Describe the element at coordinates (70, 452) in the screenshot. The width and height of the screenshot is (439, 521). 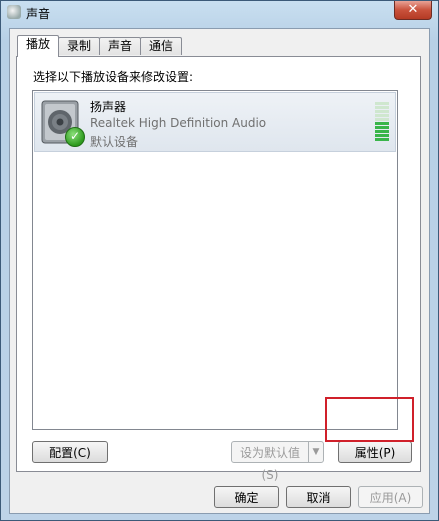
I see `configure-button: 配置(C)` at that location.